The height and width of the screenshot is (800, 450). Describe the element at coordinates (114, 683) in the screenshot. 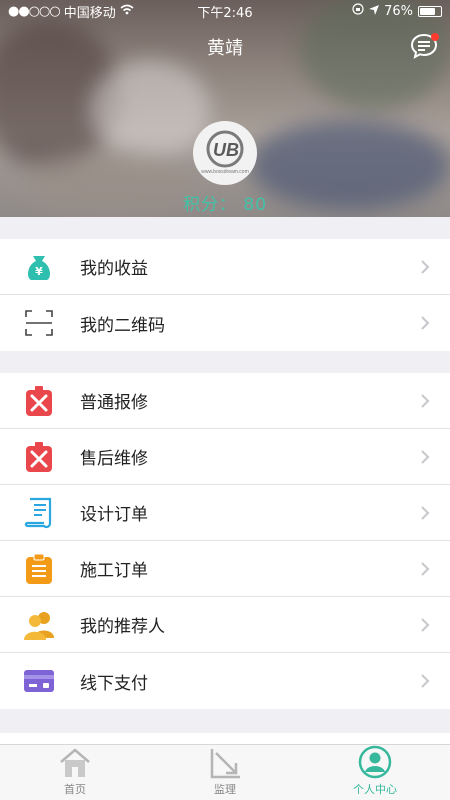

I see `menu-item-label: 线下支付` at that location.